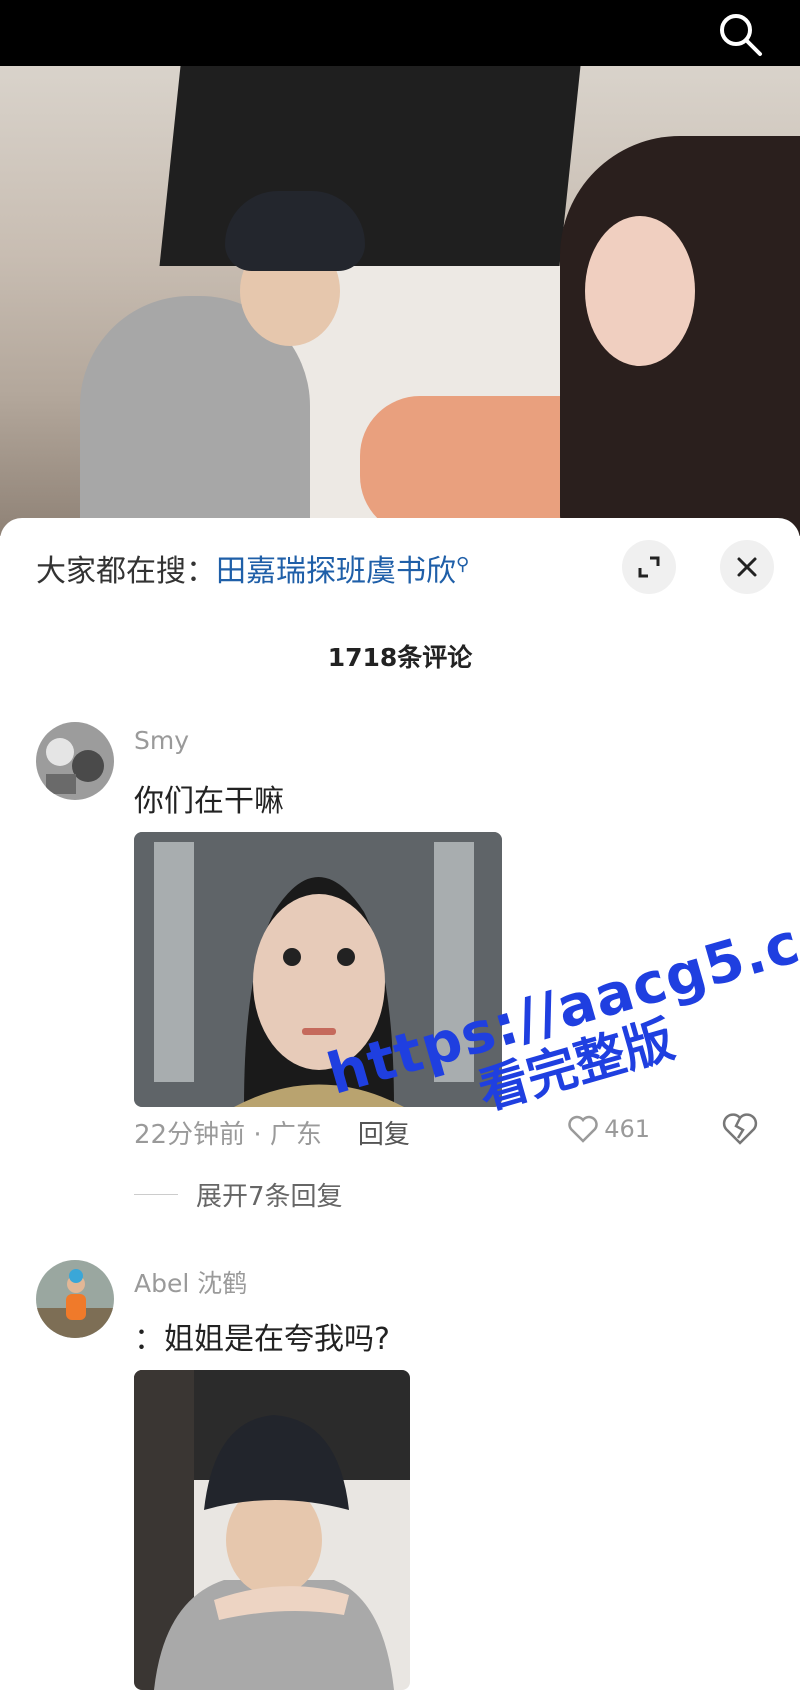 The height and width of the screenshot is (1690, 800). I want to click on comment-username: Smy, so click(161, 740).